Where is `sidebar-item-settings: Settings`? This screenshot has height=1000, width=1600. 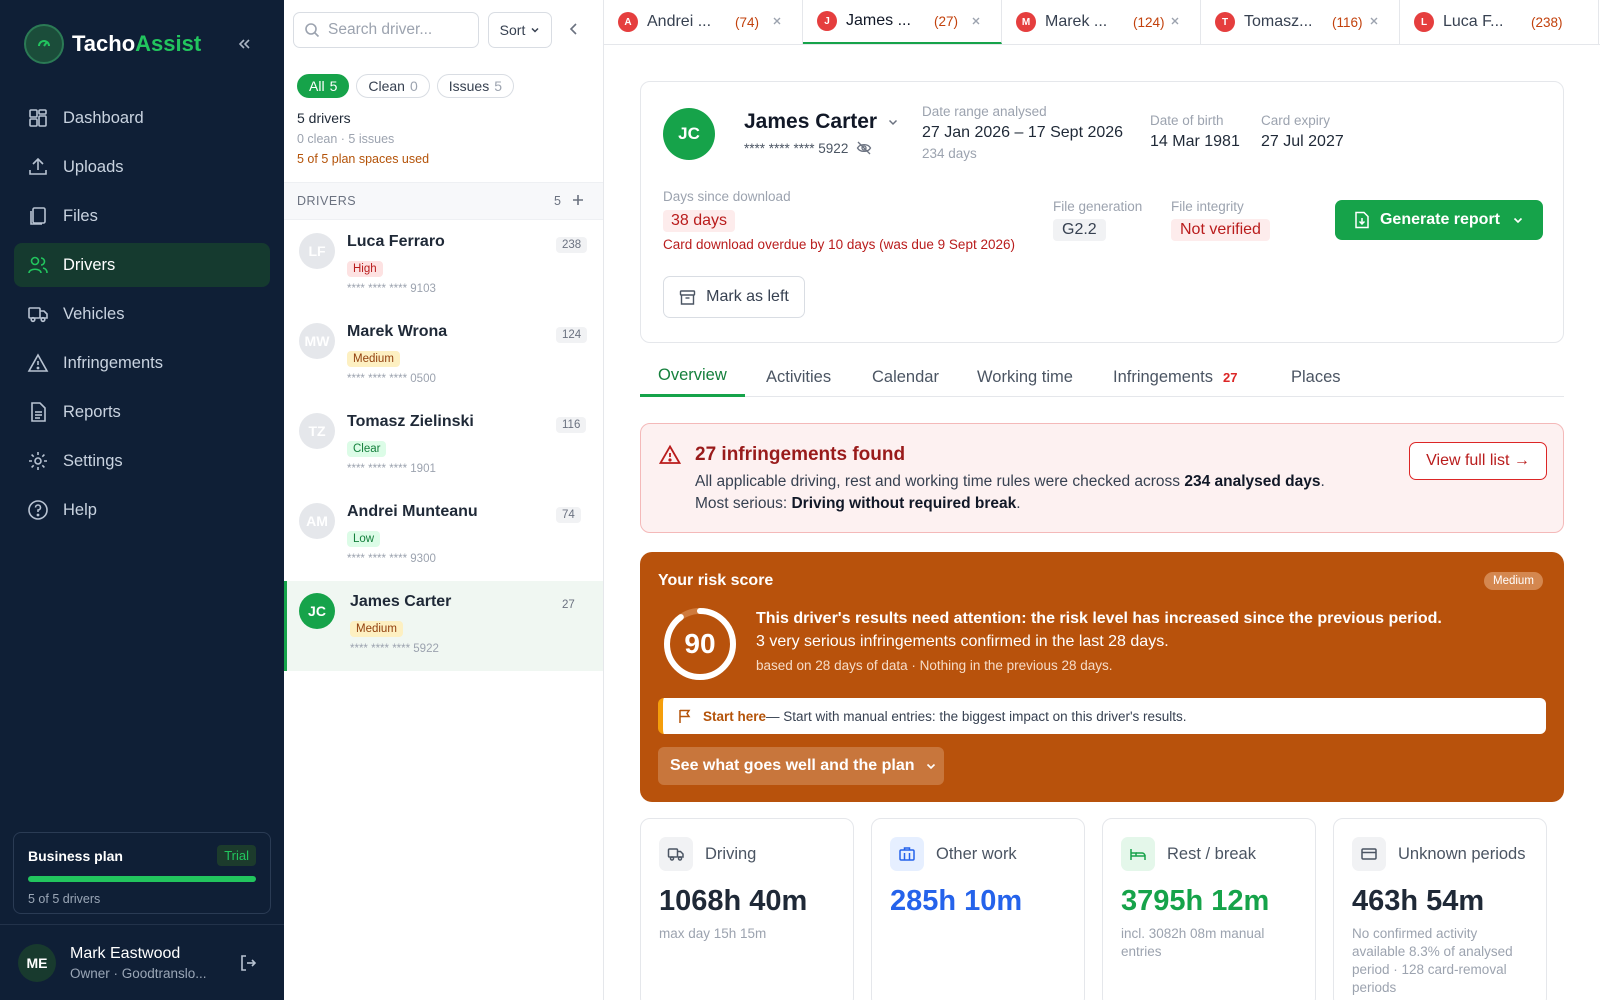 sidebar-item-settings: Settings is located at coordinates (142, 461).